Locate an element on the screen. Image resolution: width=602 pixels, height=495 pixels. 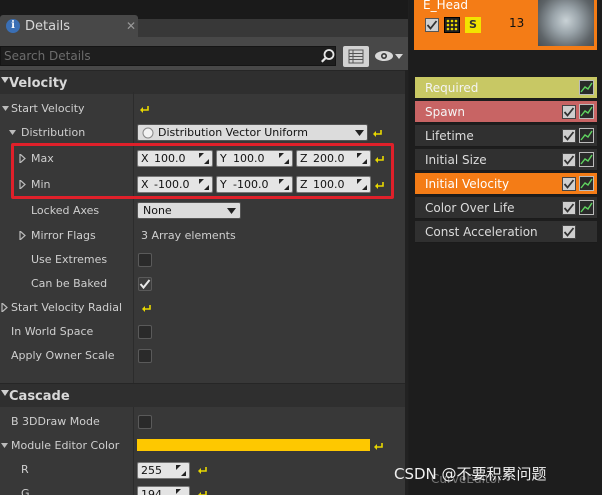
grid-icon is located at coordinates (356, 56).